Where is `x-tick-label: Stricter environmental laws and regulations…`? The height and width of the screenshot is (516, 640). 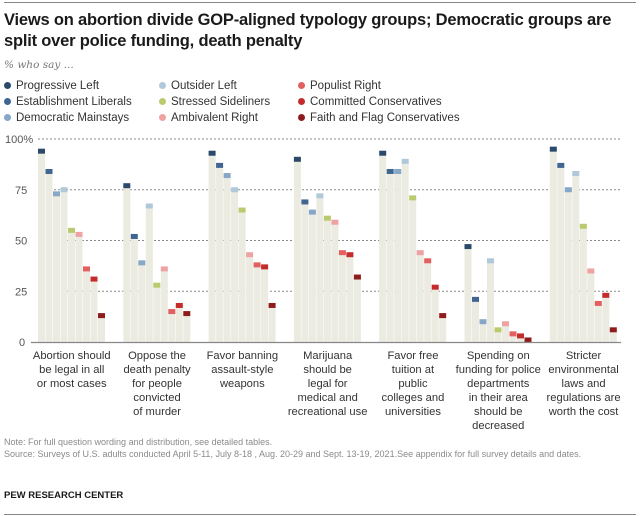 x-tick-label: Stricter environmental laws and regulations… is located at coordinates (584, 384).